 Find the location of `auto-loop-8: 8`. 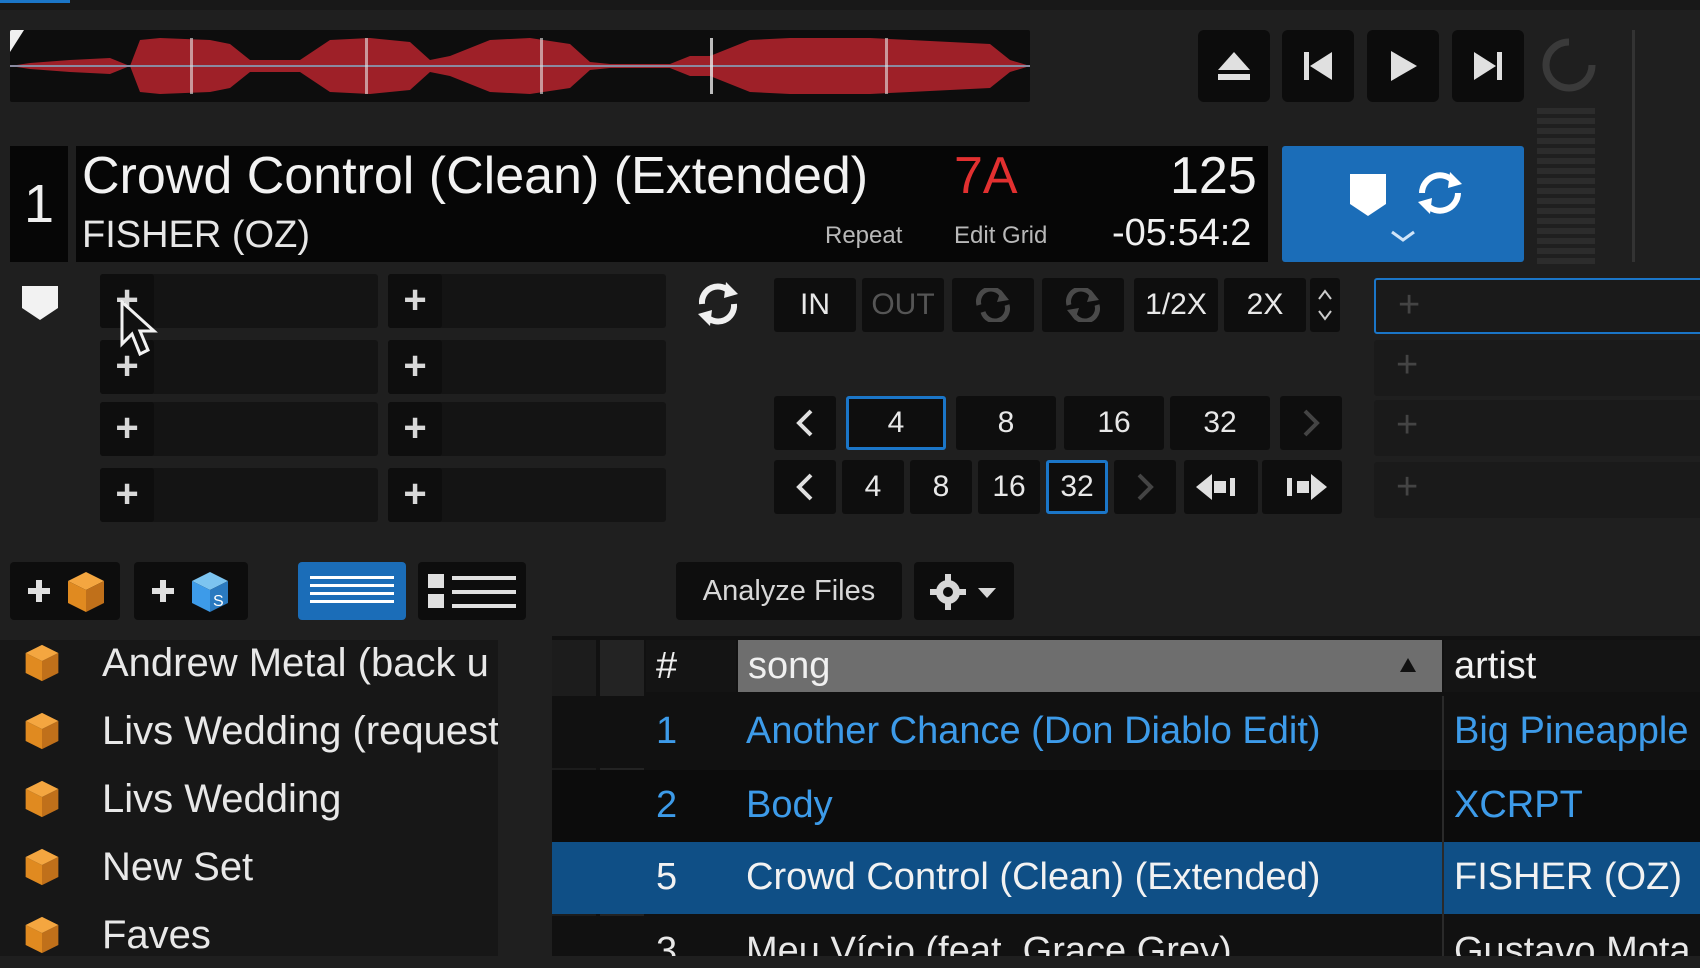

auto-loop-8: 8 is located at coordinates (1006, 423).